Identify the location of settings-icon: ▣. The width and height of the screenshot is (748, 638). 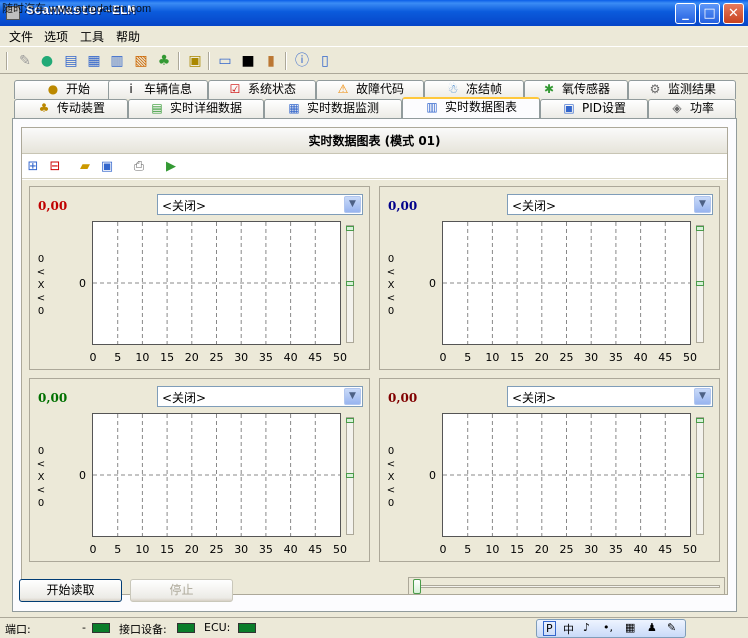
(569, 108).